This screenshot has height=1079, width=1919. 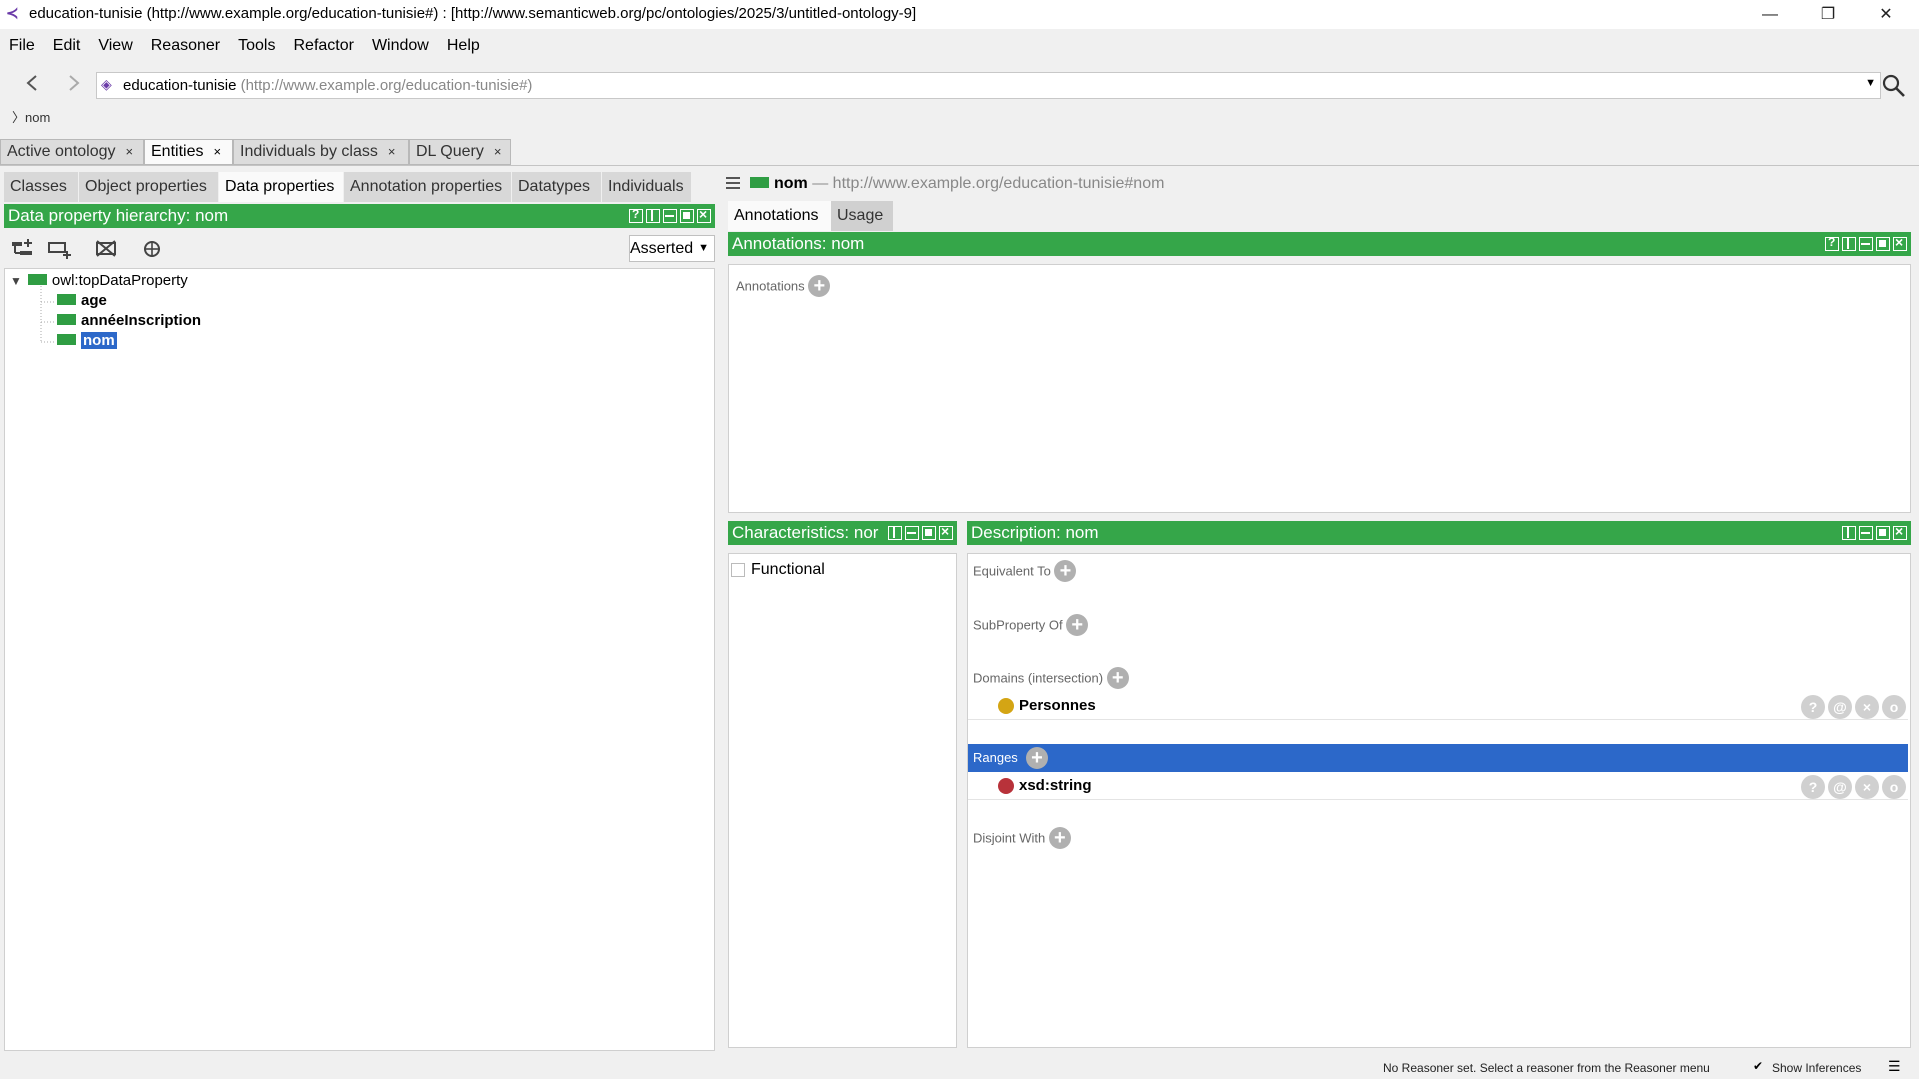 What do you see at coordinates (1037, 758) in the screenshot?
I see `add-range-button: +` at bounding box center [1037, 758].